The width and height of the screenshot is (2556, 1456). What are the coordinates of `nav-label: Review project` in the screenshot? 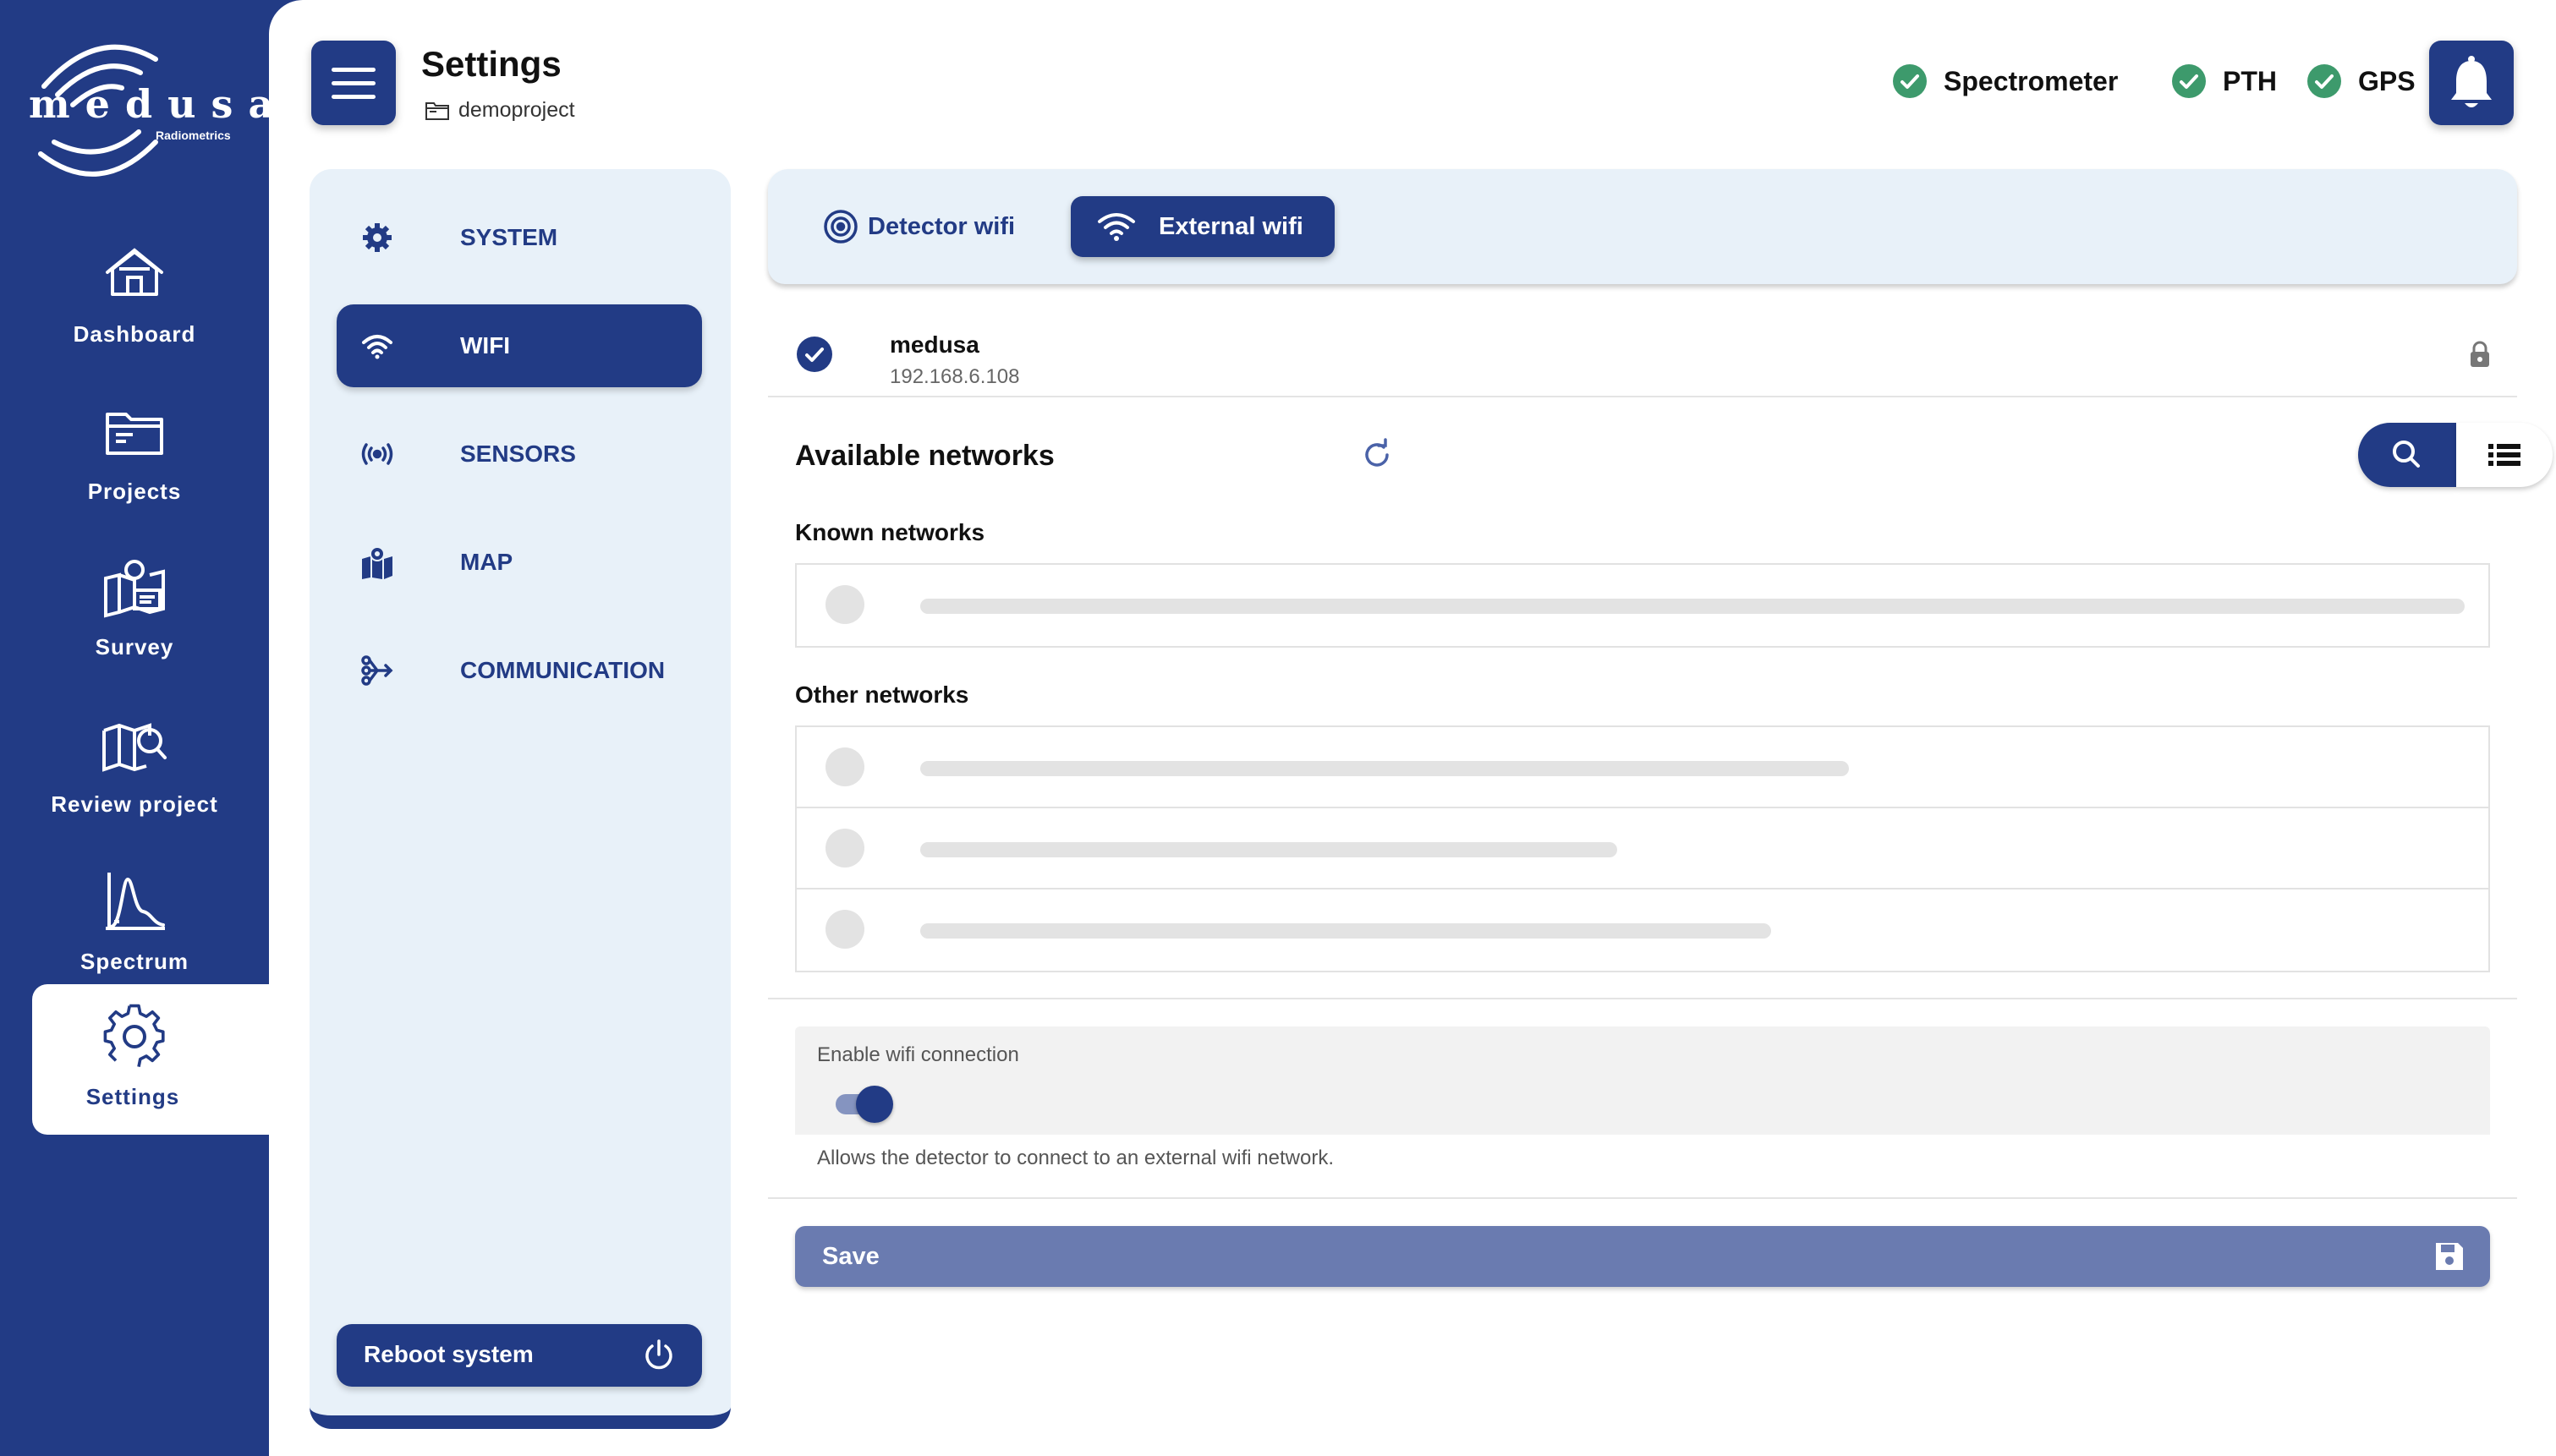 It's located at (134, 804).